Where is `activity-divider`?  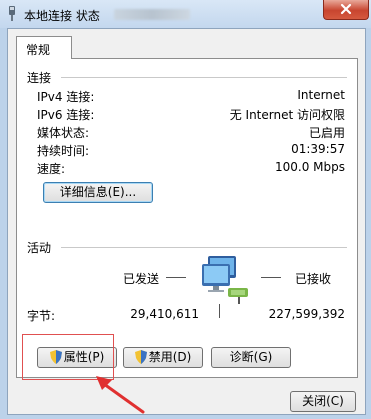
activity-divider is located at coordinates (204, 247).